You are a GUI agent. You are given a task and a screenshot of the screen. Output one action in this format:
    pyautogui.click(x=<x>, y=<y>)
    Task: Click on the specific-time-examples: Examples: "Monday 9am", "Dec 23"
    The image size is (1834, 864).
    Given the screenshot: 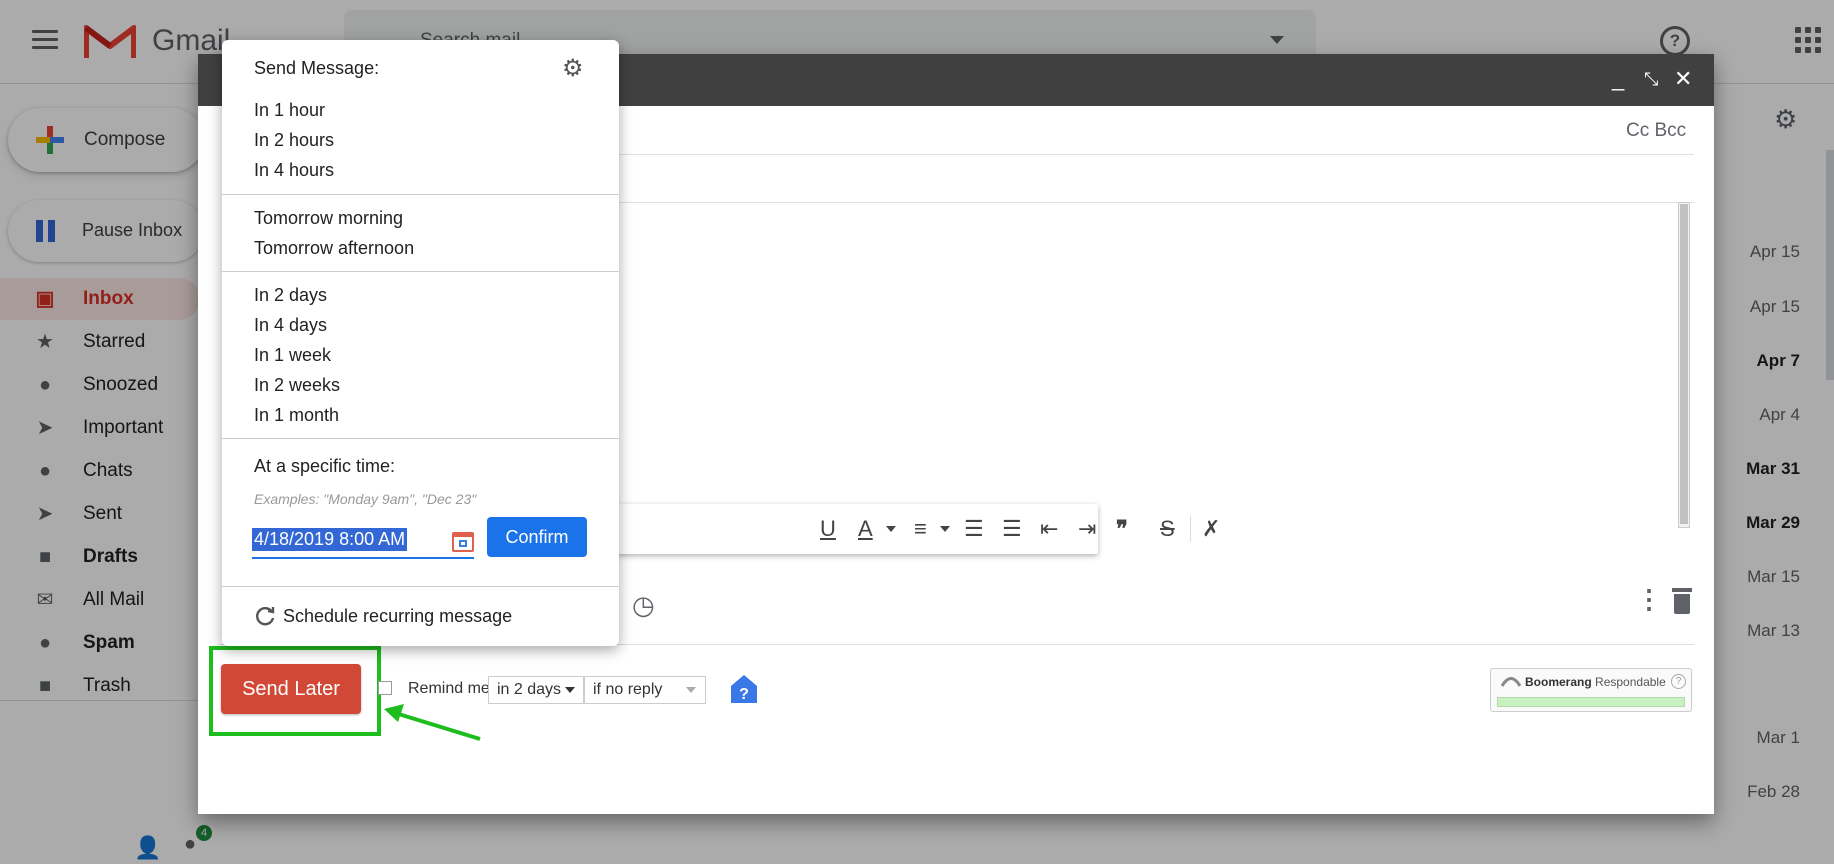 What is the action you would take?
    pyautogui.click(x=365, y=499)
    